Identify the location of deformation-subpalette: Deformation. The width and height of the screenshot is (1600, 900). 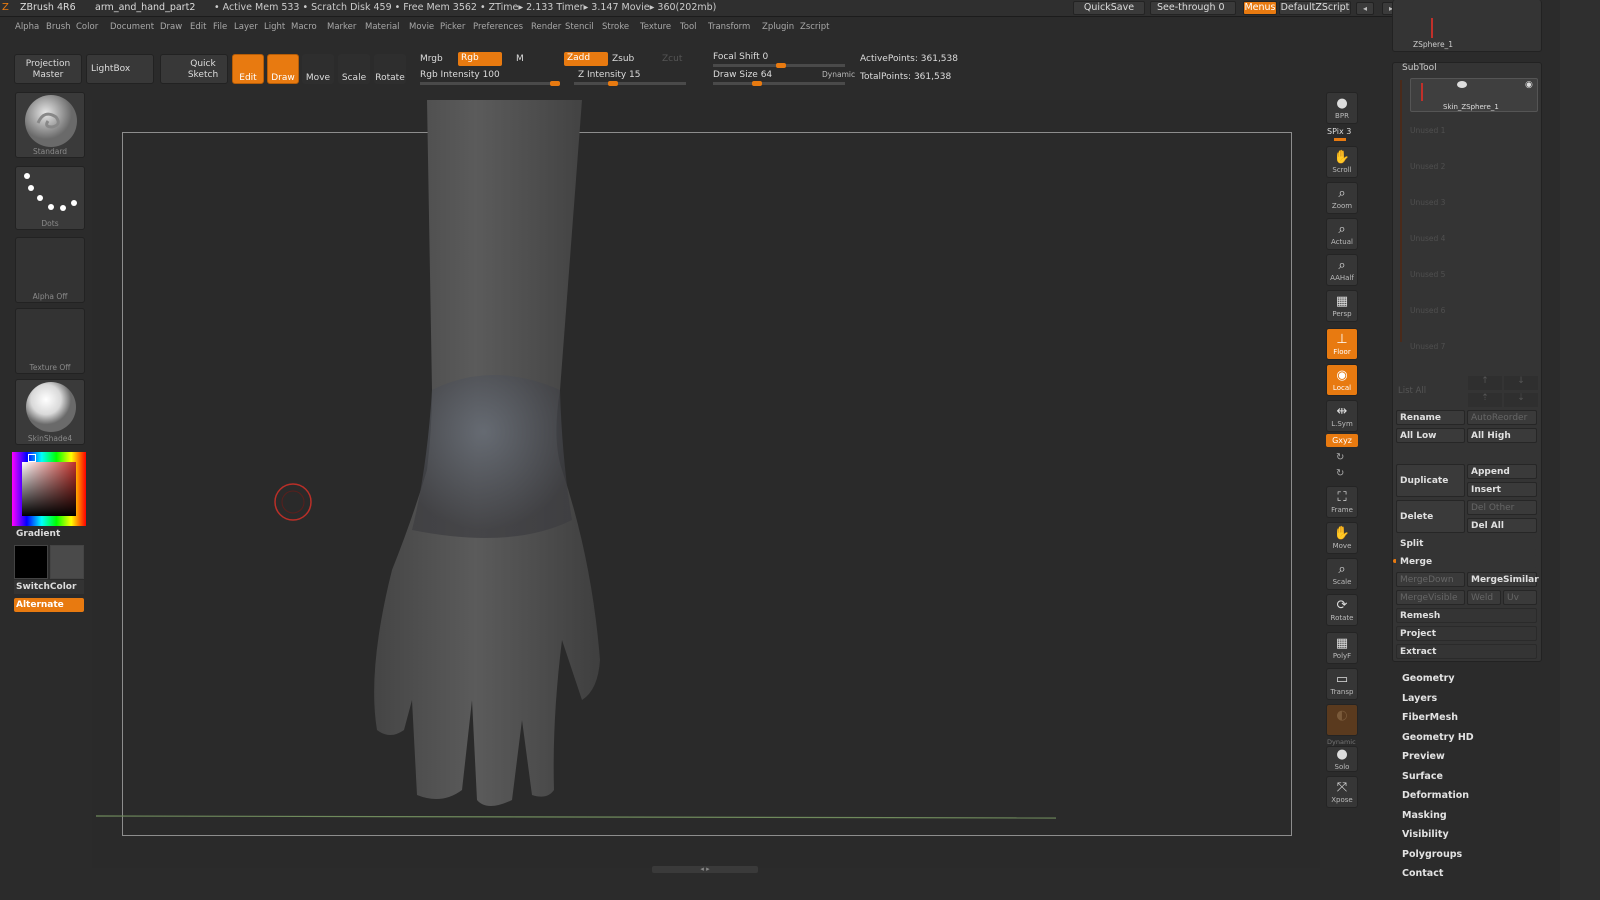
(1435, 795).